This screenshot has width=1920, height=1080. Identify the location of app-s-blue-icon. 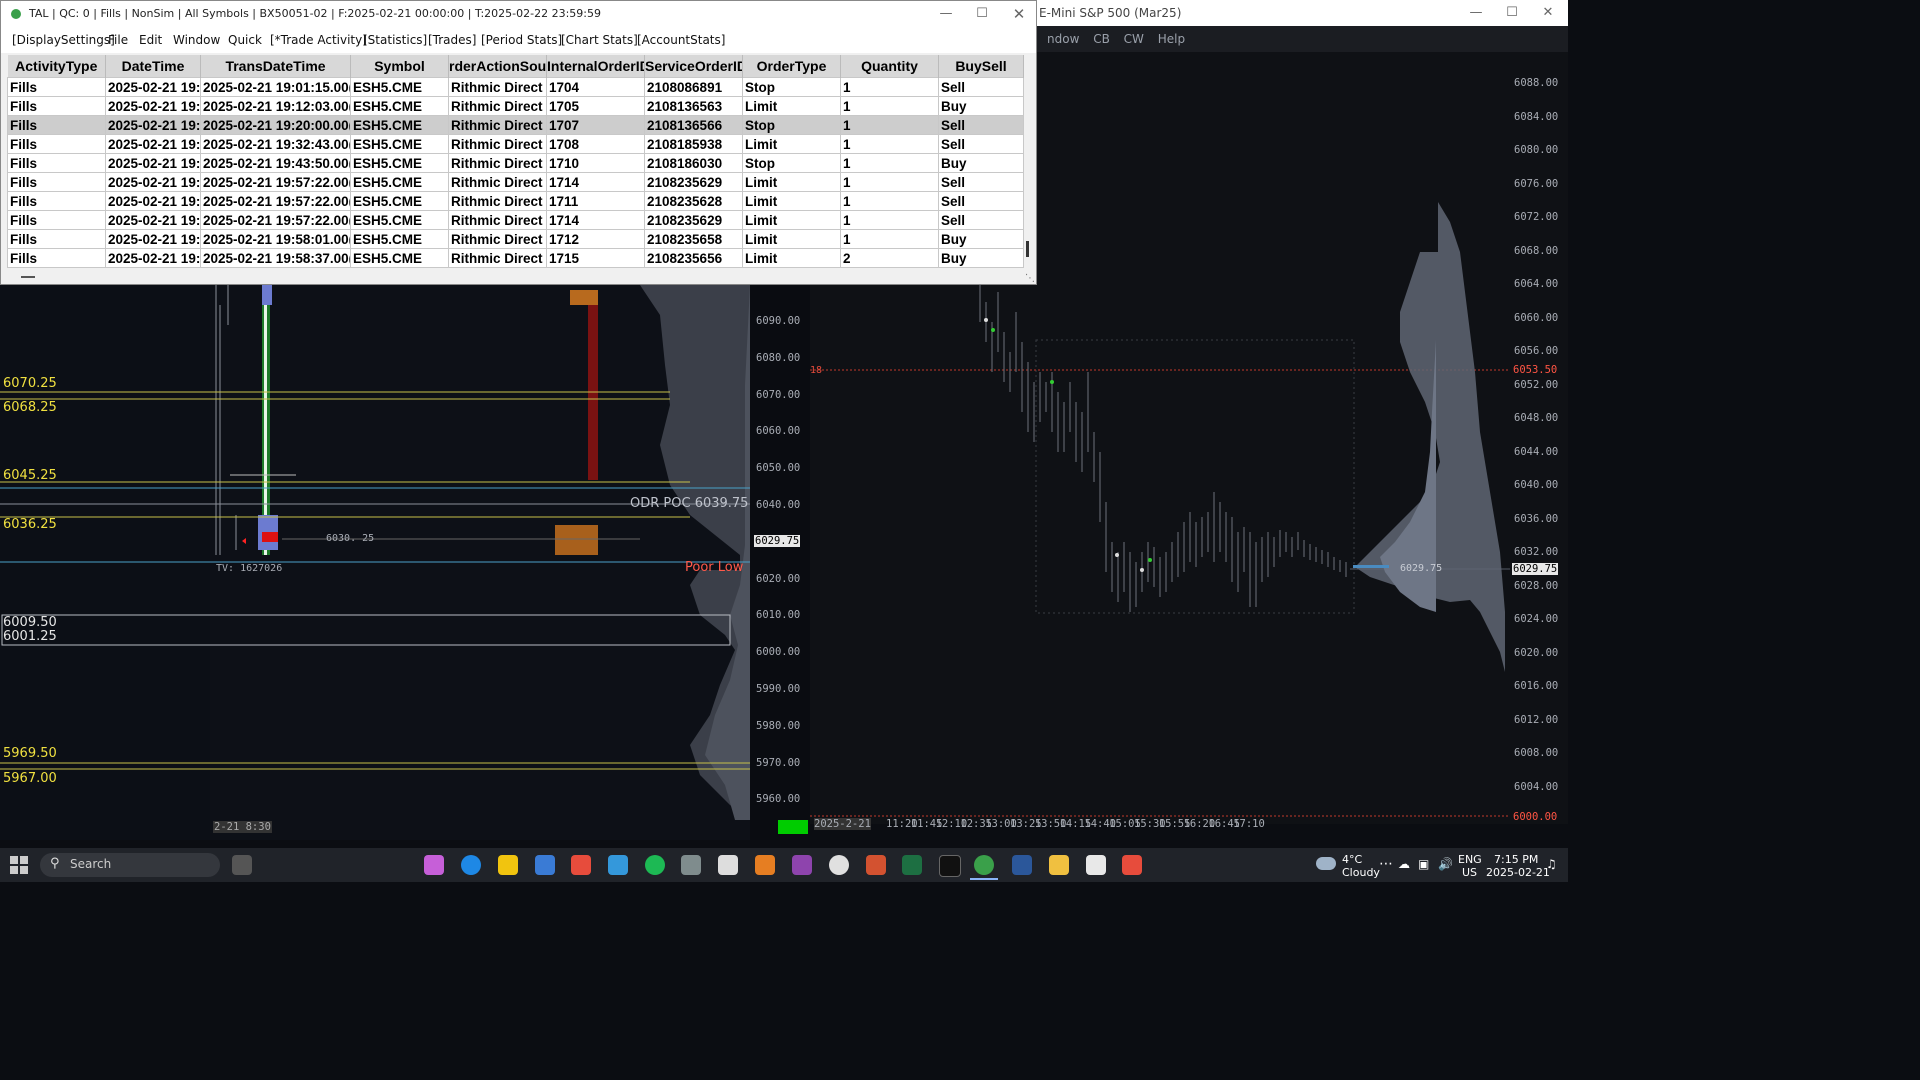
(618, 865).